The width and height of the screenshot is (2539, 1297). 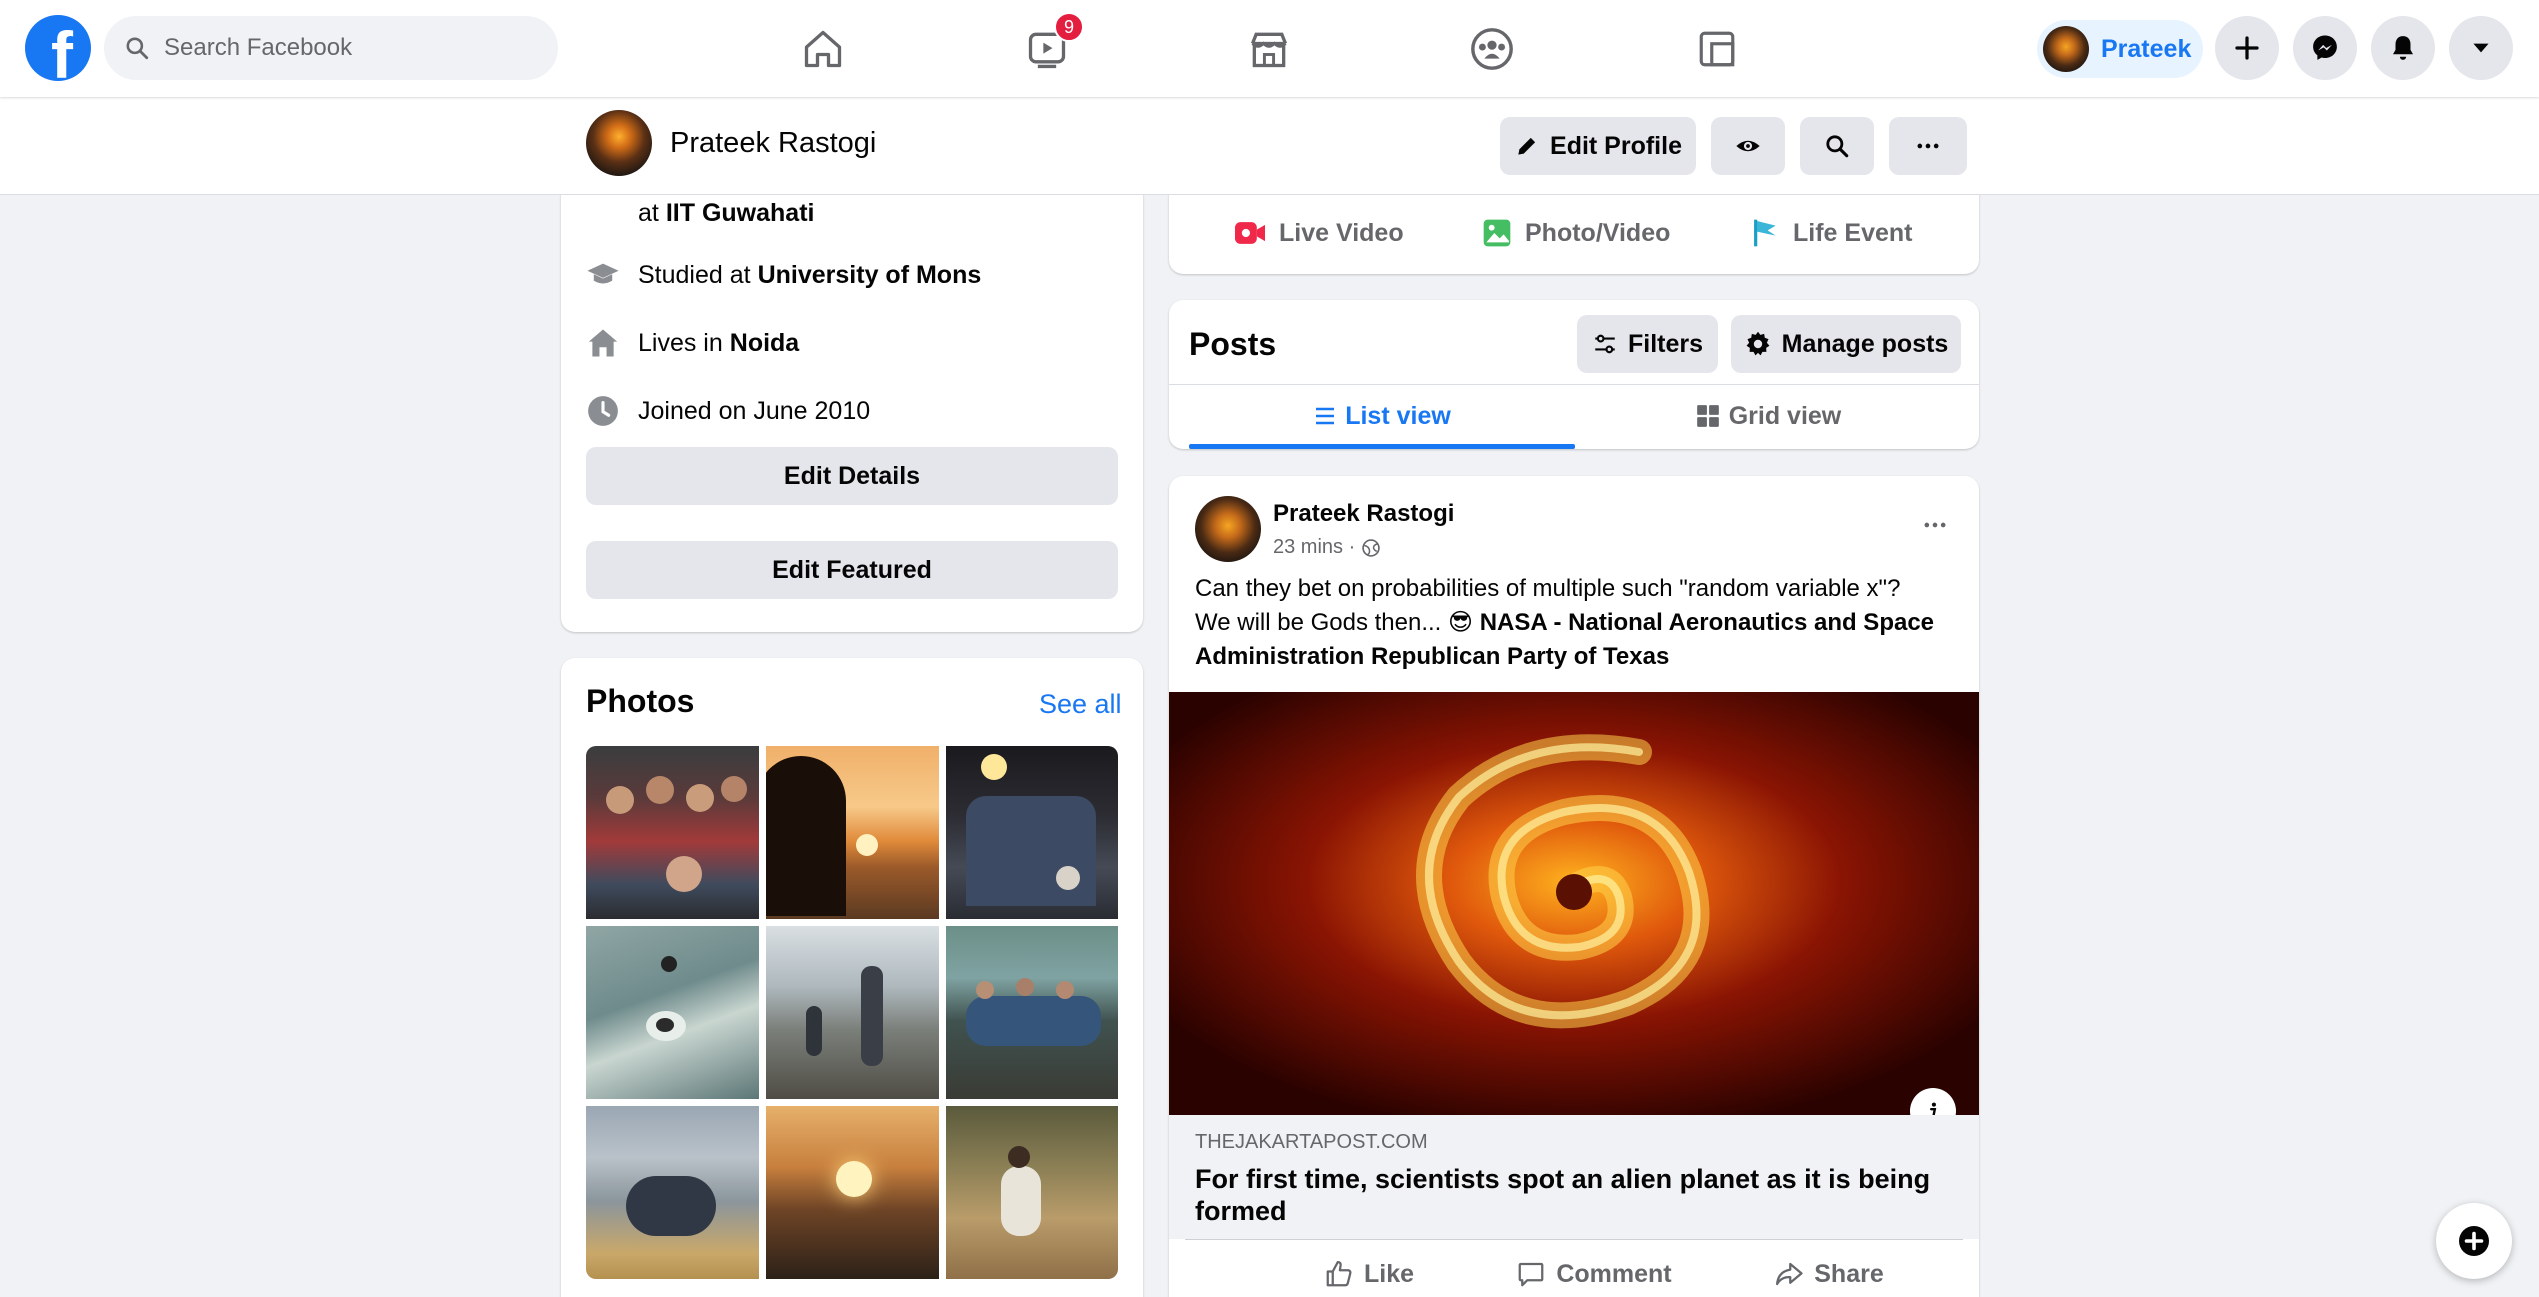 I want to click on grid-icon, so click(x=1707, y=416).